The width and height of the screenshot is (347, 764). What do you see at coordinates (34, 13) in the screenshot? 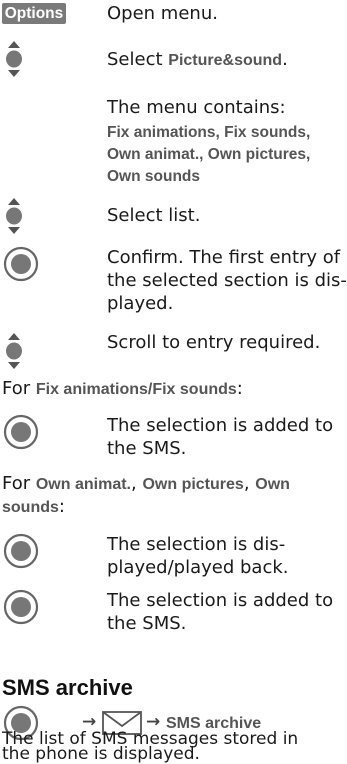
I see `options-softkey: Options` at bounding box center [34, 13].